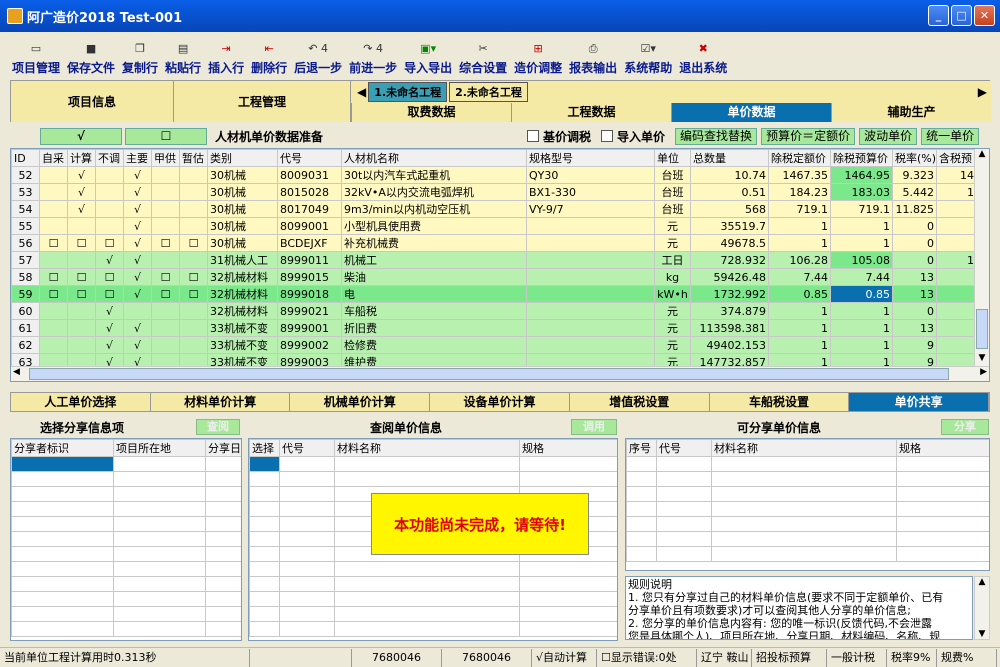 This screenshot has width=1000, height=667. Describe the element at coordinates (242, 311) in the screenshot. I see `grid-cell: 32机械材料` at that location.